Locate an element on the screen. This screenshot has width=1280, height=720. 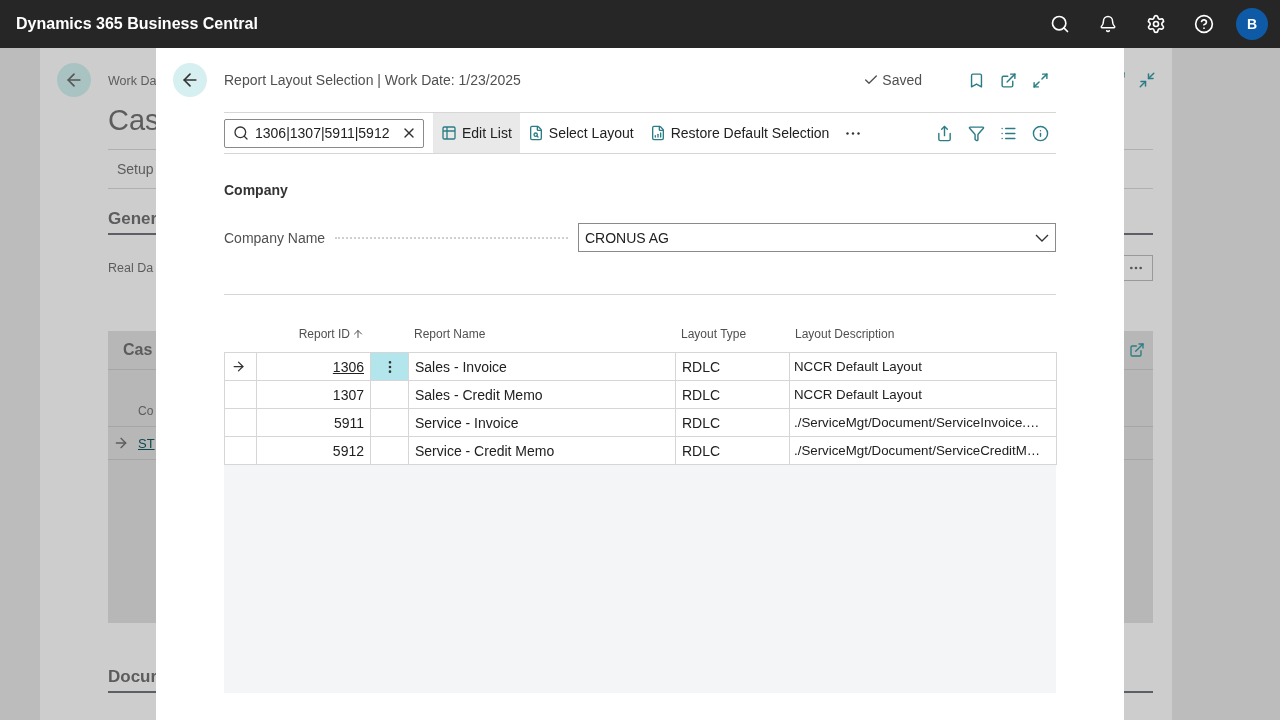
share-icon is located at coordinates (944, 133).